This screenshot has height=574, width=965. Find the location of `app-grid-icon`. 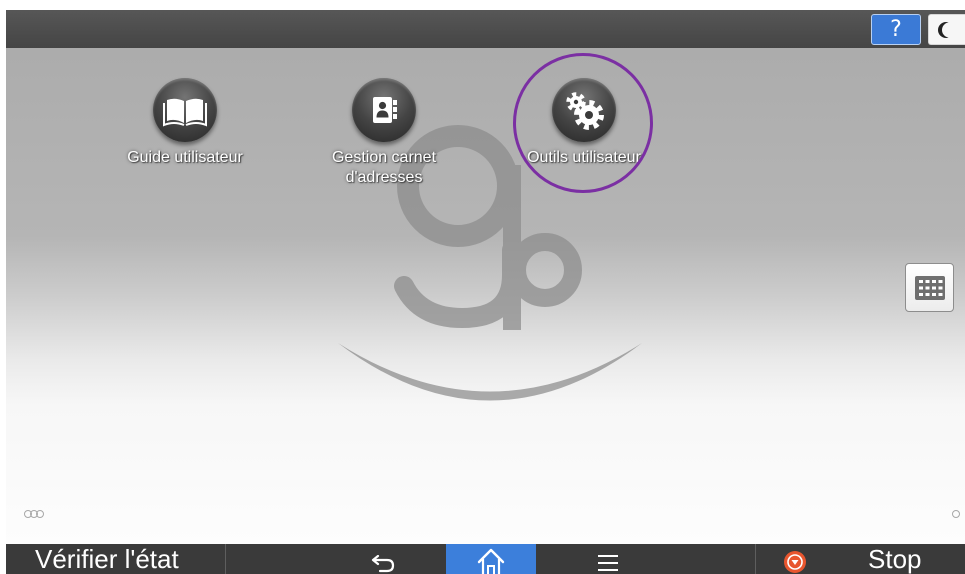

app-grid-icon is located at coordinates (930, 288).